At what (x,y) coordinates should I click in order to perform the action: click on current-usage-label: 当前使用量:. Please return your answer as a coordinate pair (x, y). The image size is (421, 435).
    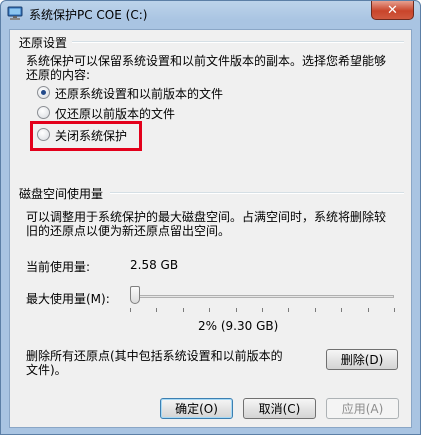
    Looking at the image, I should click on (58, 267).